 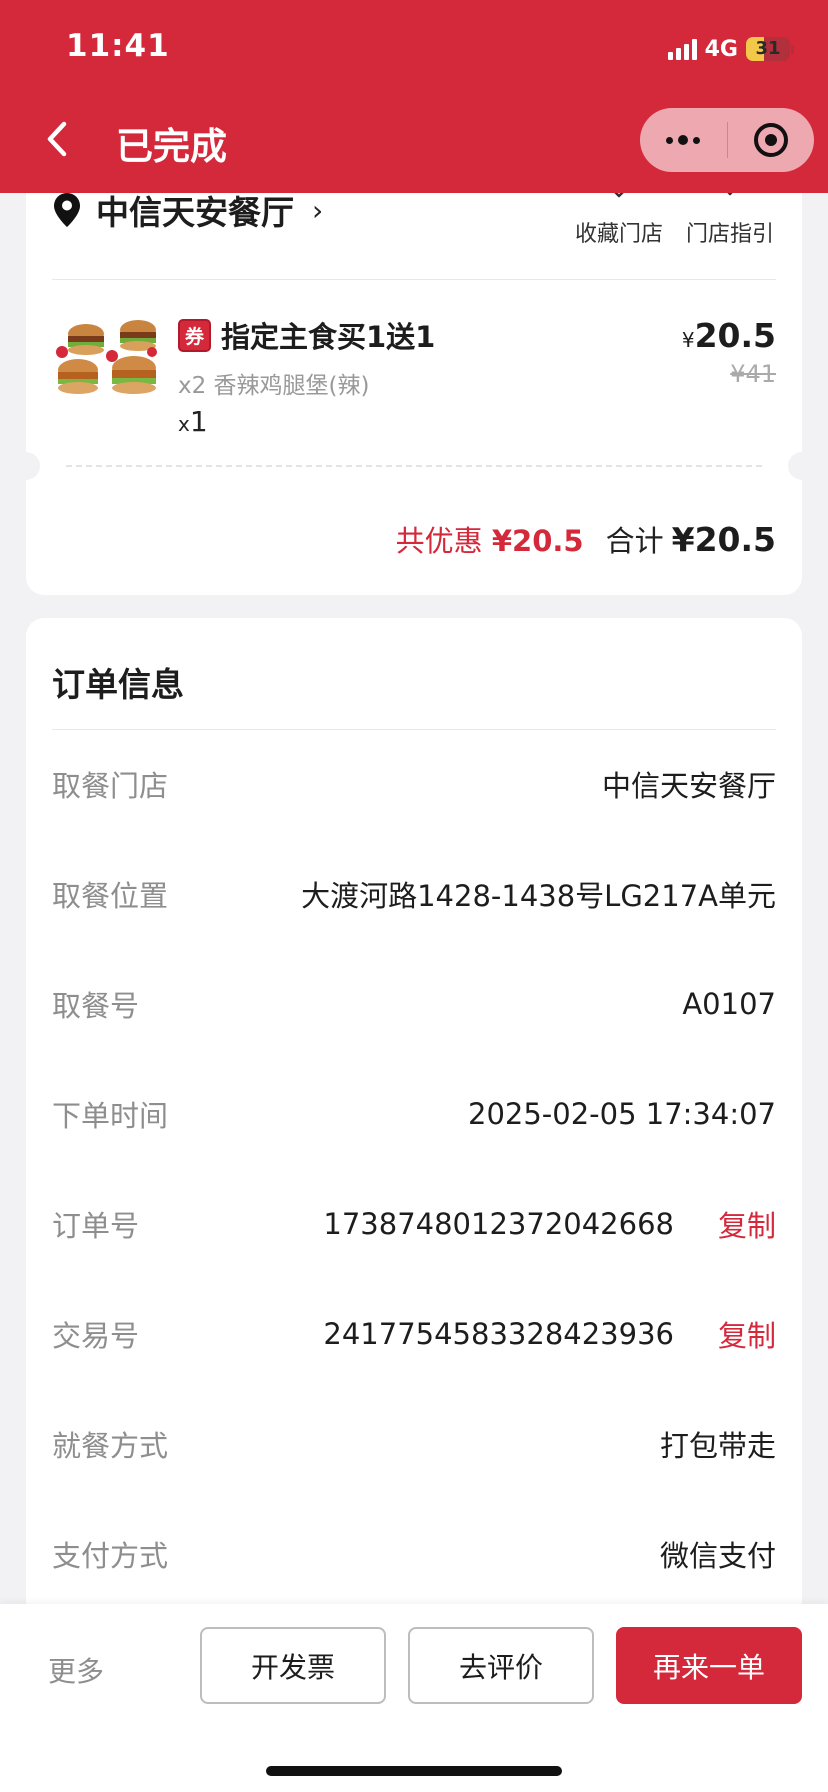 What do you see at coordinates (622, 1114) in the screenshot?
I see `info-value: 2025-02-05 17:34:07` at bounding box center [622, 1114].